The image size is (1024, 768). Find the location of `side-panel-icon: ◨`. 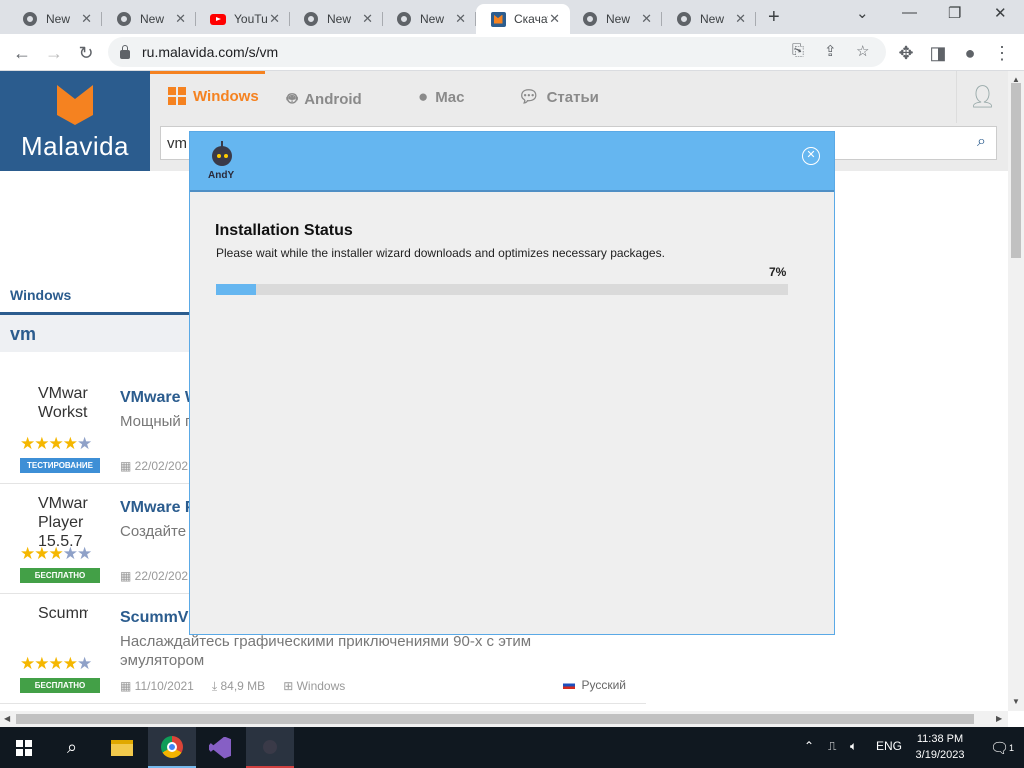

side-panel-icon: ◨ is located at coordinates (938, 53).